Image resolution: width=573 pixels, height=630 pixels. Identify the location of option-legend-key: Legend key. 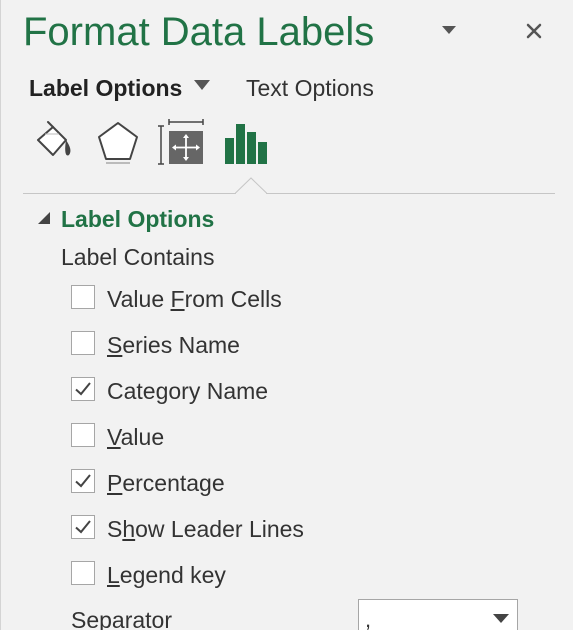
(281, 575).